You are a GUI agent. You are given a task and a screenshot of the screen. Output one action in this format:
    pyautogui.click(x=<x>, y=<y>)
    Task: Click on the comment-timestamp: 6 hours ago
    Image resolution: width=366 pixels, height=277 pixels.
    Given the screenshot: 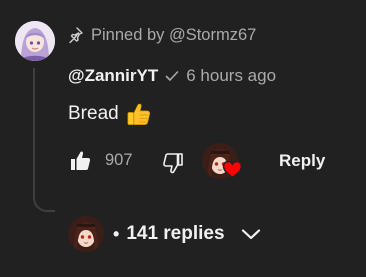 What is the action you would take?
    pyautogui.click(x=231, y=76)
    